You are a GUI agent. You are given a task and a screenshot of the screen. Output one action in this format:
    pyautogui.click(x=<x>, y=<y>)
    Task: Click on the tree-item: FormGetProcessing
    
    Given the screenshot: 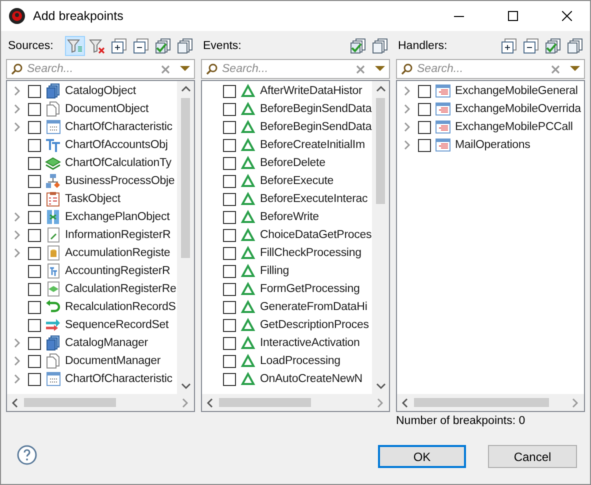 What is the action you would take?
    pyautogui.click(x=287, y=289)
    